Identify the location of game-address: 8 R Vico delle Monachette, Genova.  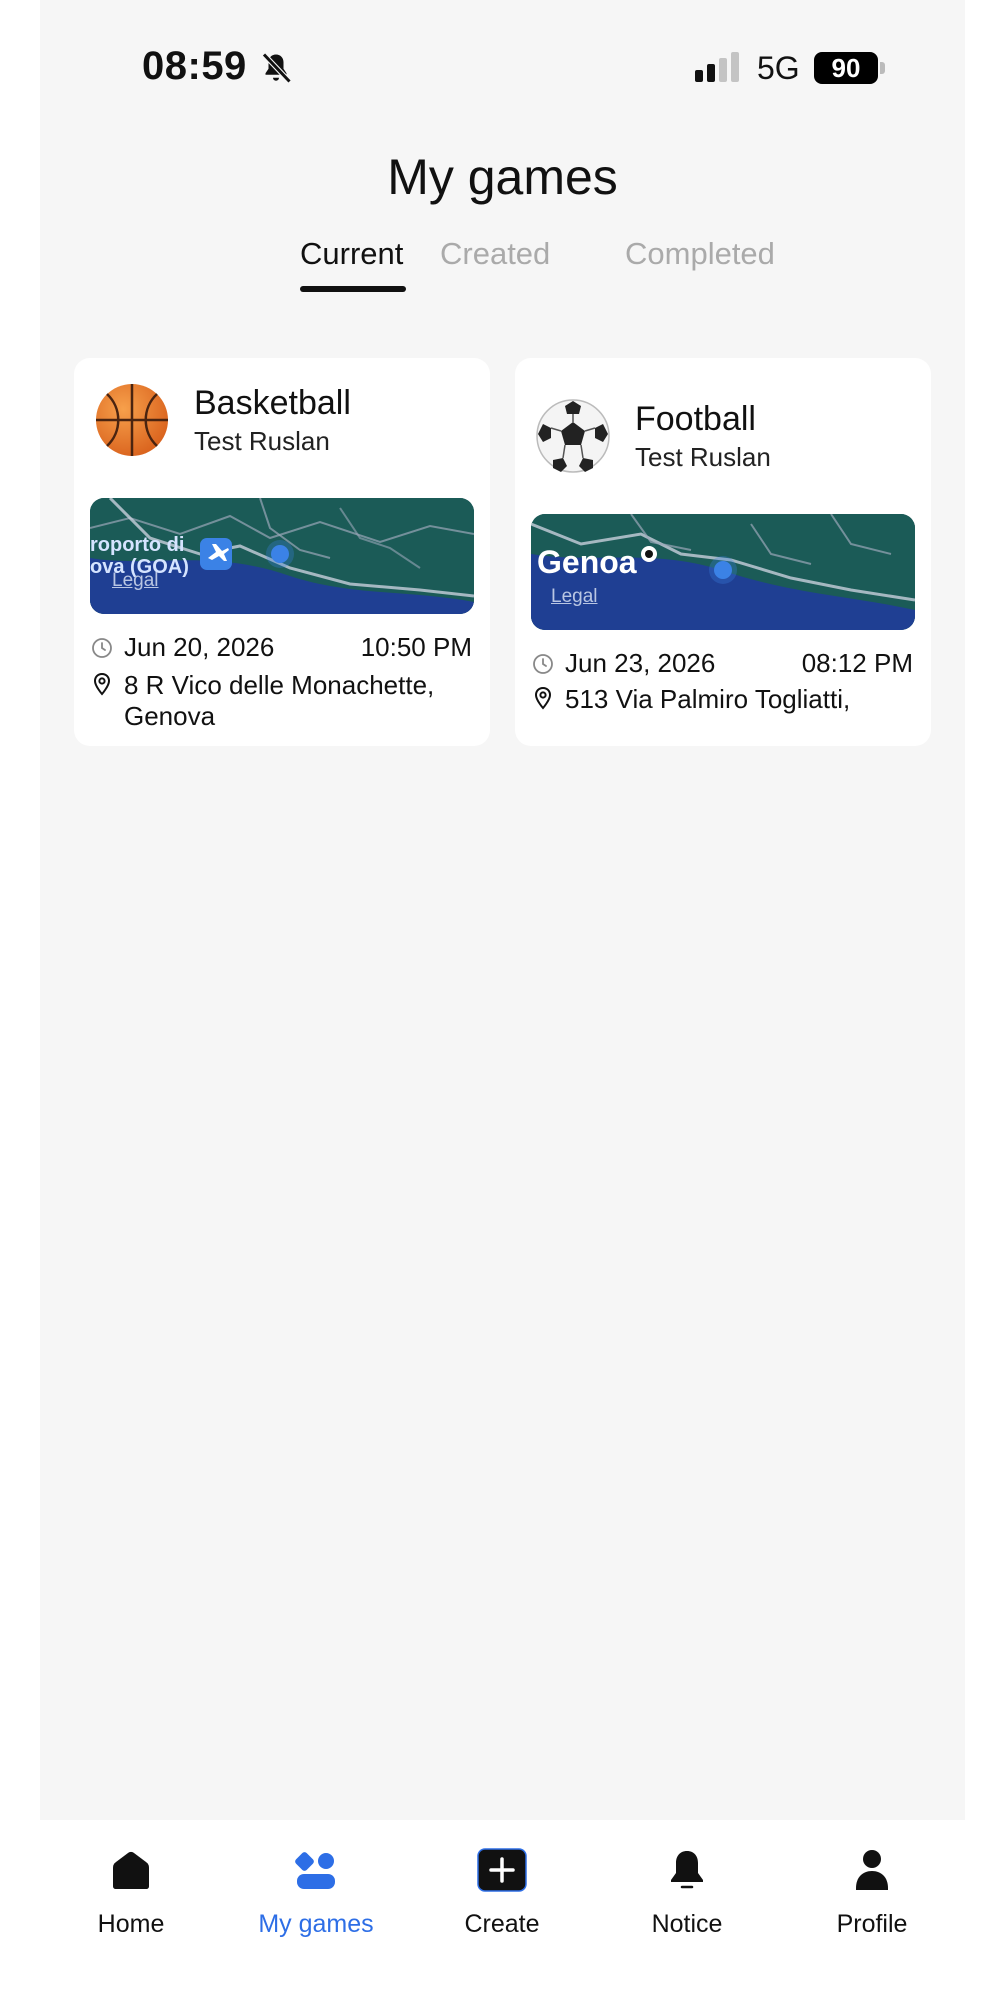
(279, 700).